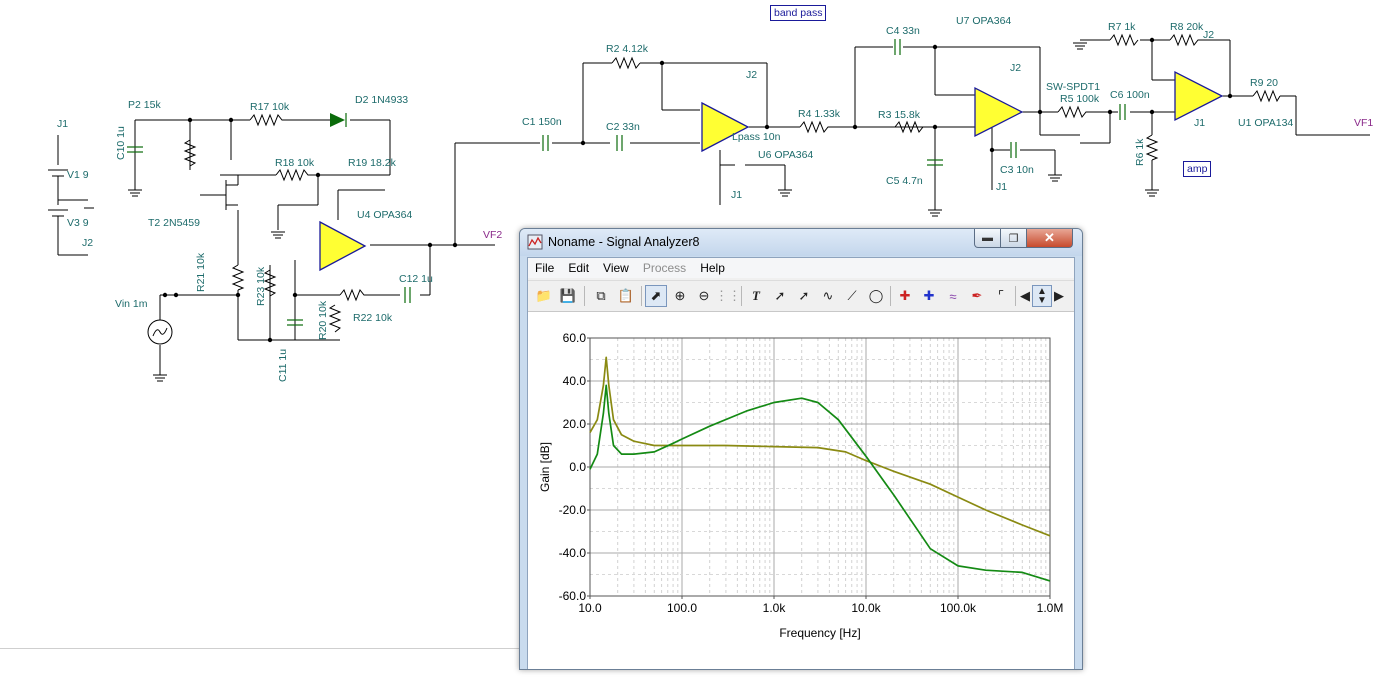  I want to click on pointer-button: ⬈, so click(656, 296).